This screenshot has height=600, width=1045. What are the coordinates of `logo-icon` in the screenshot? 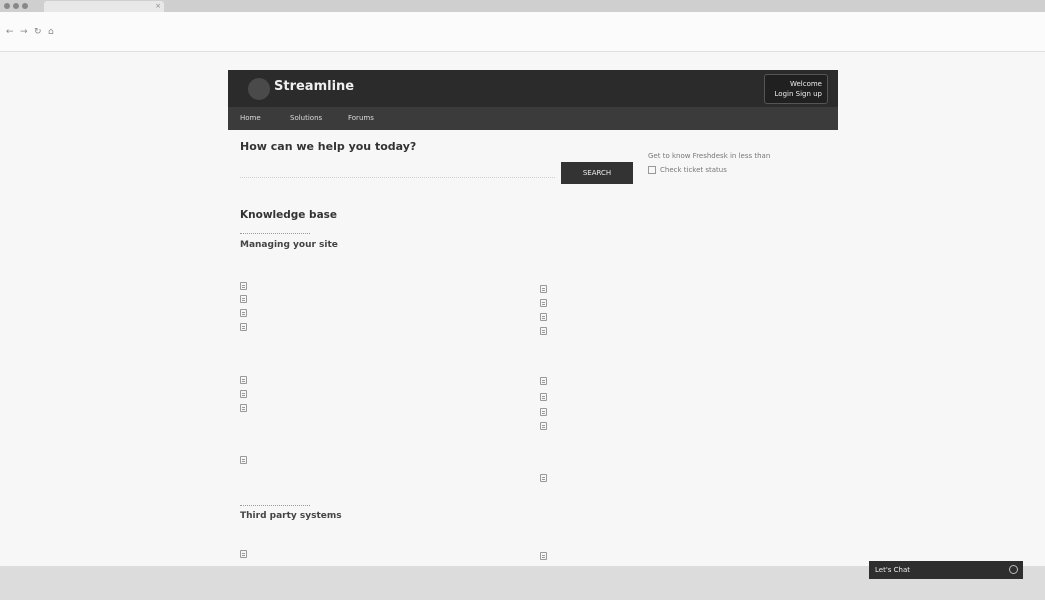 It's located at (259, 89).